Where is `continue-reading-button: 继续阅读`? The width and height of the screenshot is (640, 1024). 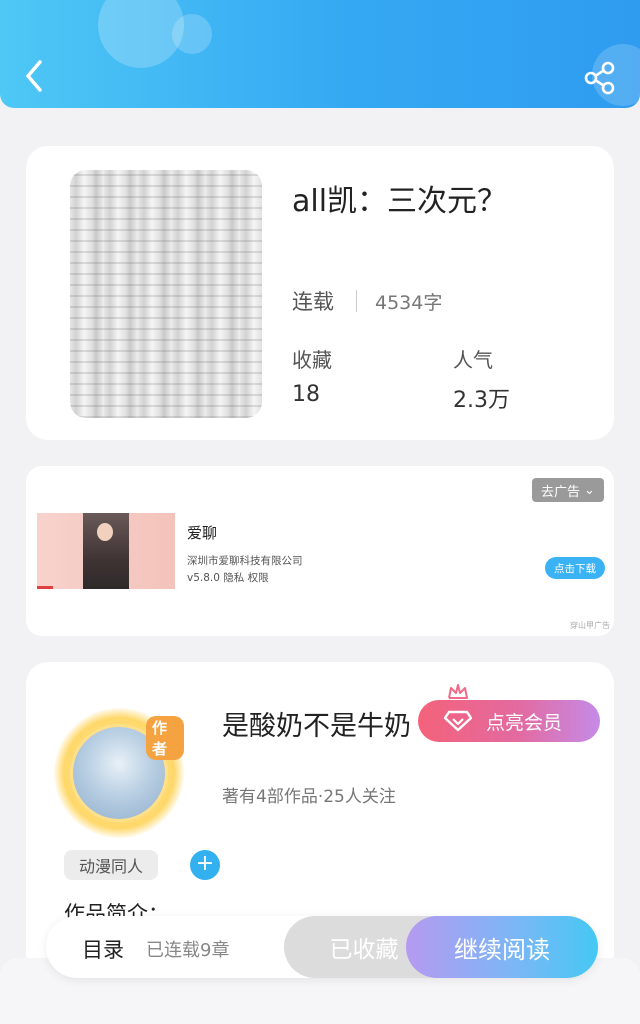
continue-reading-button: 继续阅读 is located at coordinates (502, 947).